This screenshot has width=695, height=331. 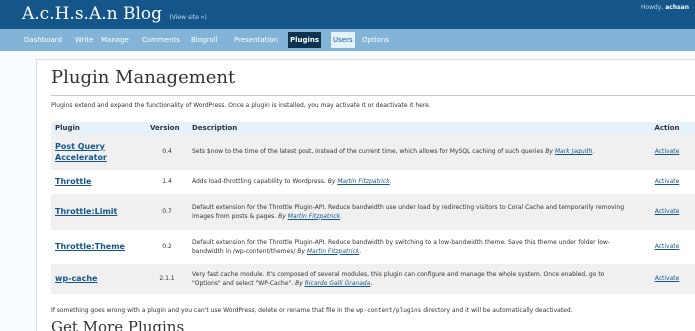 What do you see at coordinates (574, 151) in the screenshot?
I see `author-link: Mark Jaquith` at bounding box center [574, 151].